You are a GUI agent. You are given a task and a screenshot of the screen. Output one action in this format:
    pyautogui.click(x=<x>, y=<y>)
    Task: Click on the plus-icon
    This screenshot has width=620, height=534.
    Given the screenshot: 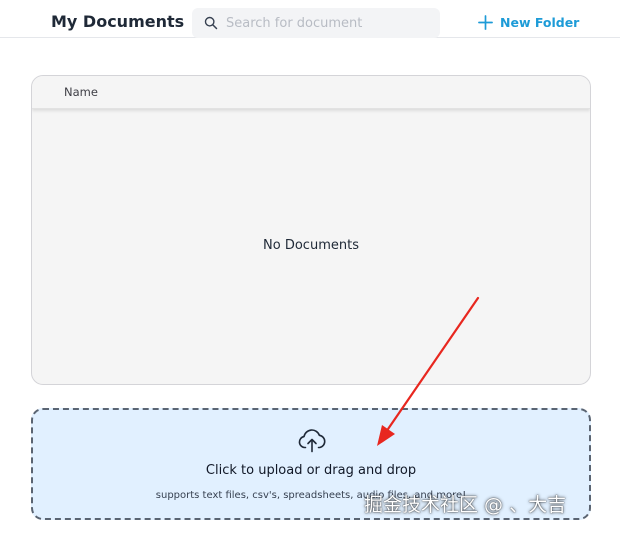 What is the action you would take?
    pyautogui.click(x=485, y=22)
    